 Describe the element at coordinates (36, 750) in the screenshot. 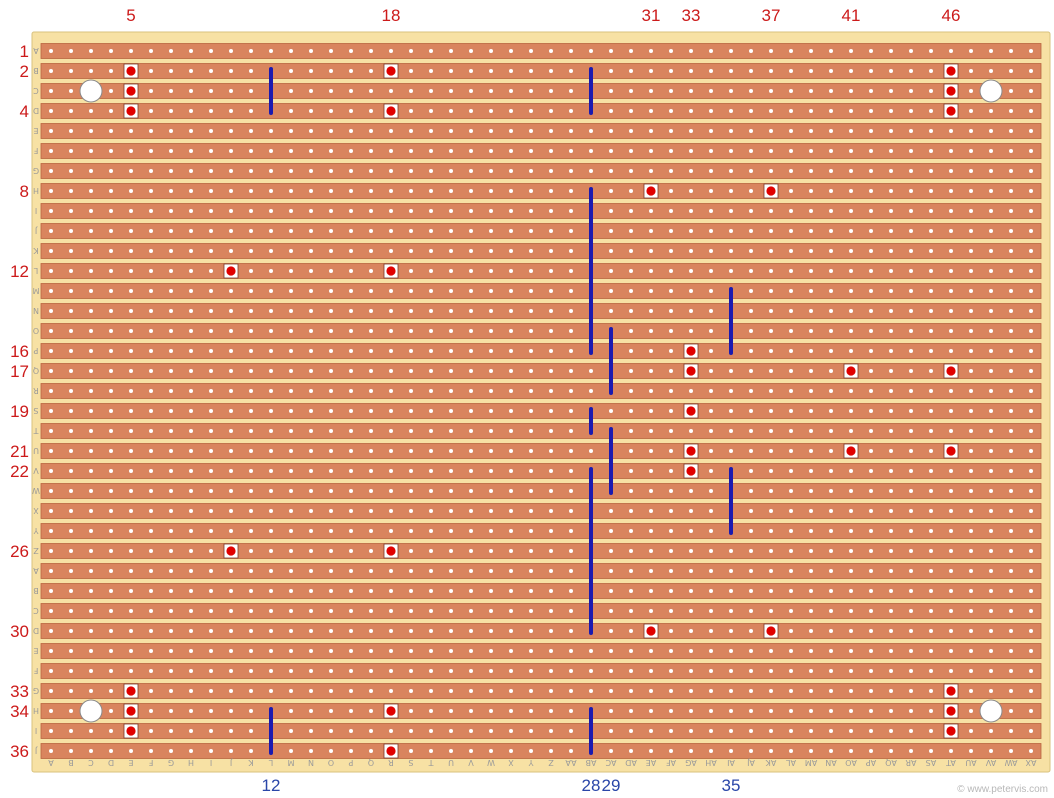

I see `row-letter: J` at that location.